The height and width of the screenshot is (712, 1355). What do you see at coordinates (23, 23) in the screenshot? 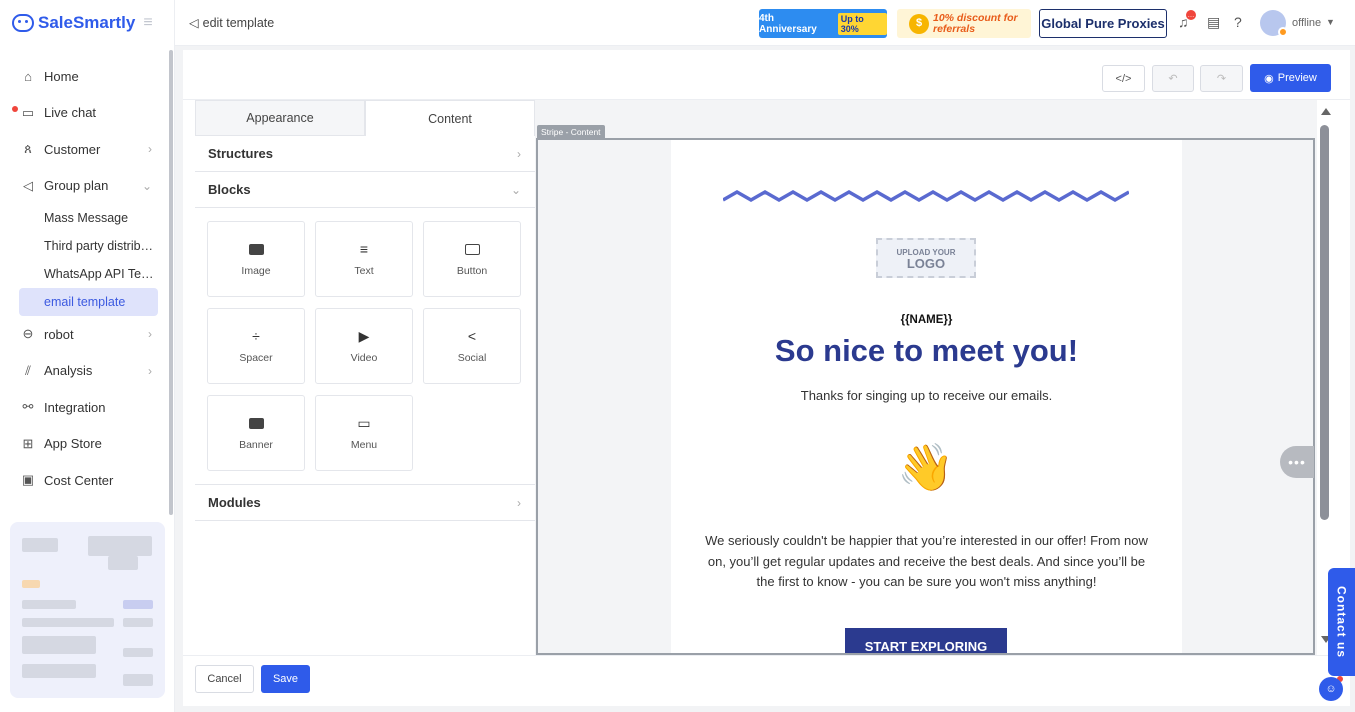
I see `brand-logo-icon` at bounding box center [23, 23].